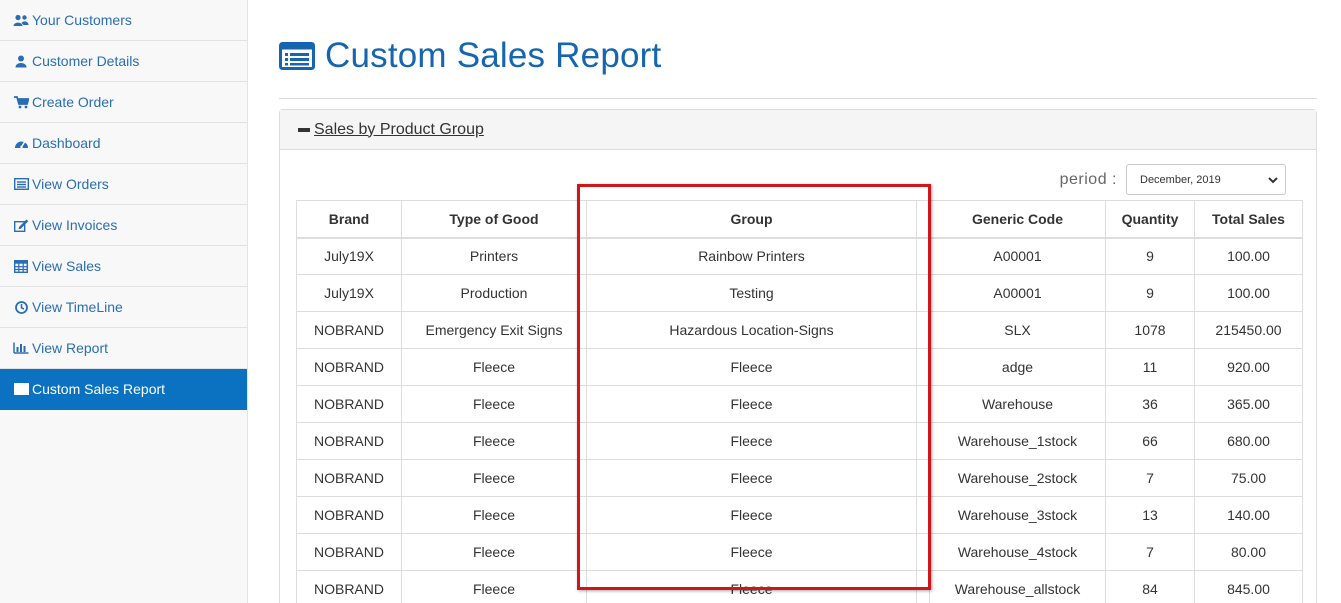 The width and height of the screenshot is (1341, 603). Describe the element at coordinates (1150, 515) in the screenshot. I see `cell-quantity: 13` at that location.